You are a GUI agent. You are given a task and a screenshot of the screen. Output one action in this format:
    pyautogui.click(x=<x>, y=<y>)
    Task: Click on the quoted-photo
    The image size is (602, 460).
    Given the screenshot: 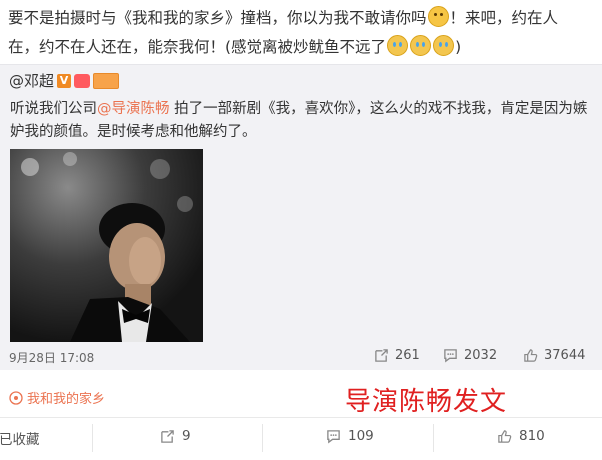 What is the action you would take?
    pyautogui.click(x=106, y=245)
    